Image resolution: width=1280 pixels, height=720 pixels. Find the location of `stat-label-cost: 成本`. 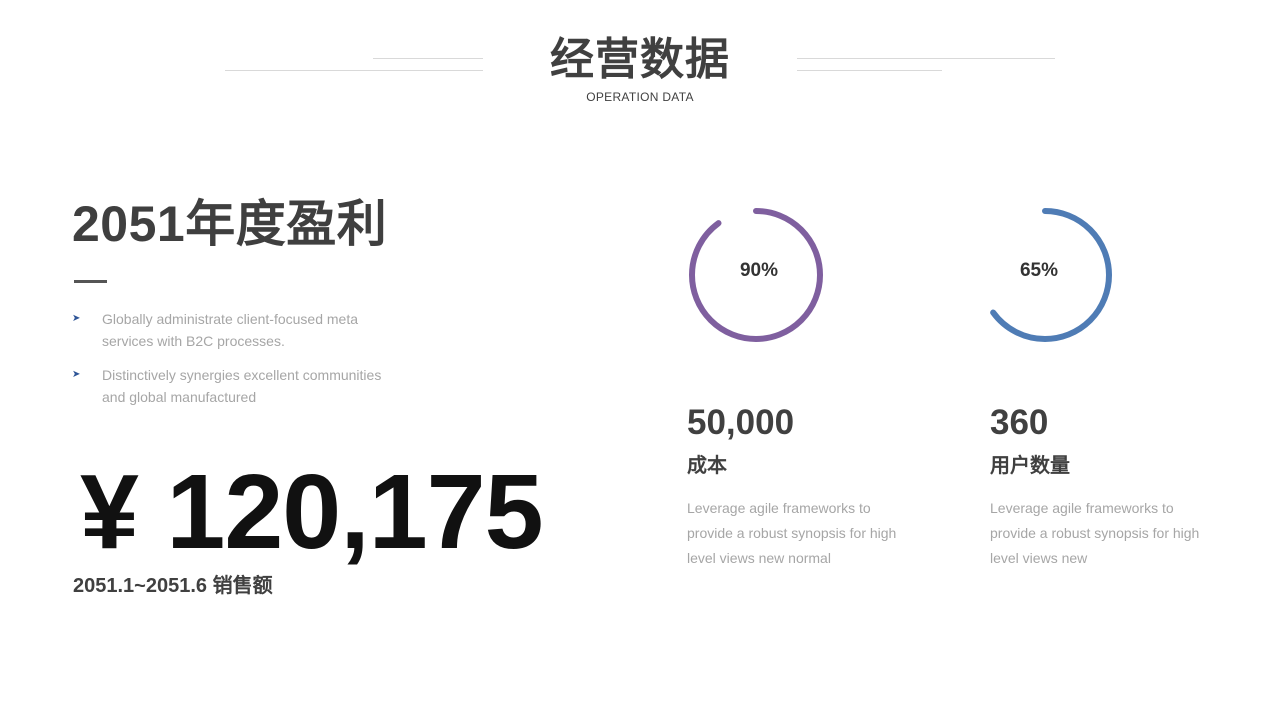

stat-label-cost: 成本 is located at coordinates (707, 466).